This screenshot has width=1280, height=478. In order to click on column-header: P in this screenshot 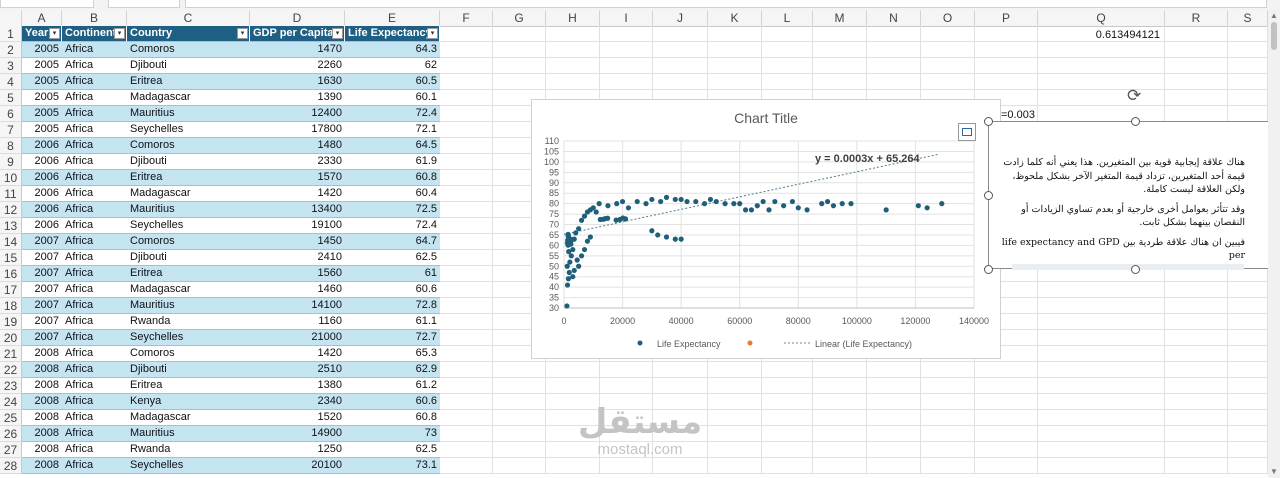, I will do `click(1006, 18)`.